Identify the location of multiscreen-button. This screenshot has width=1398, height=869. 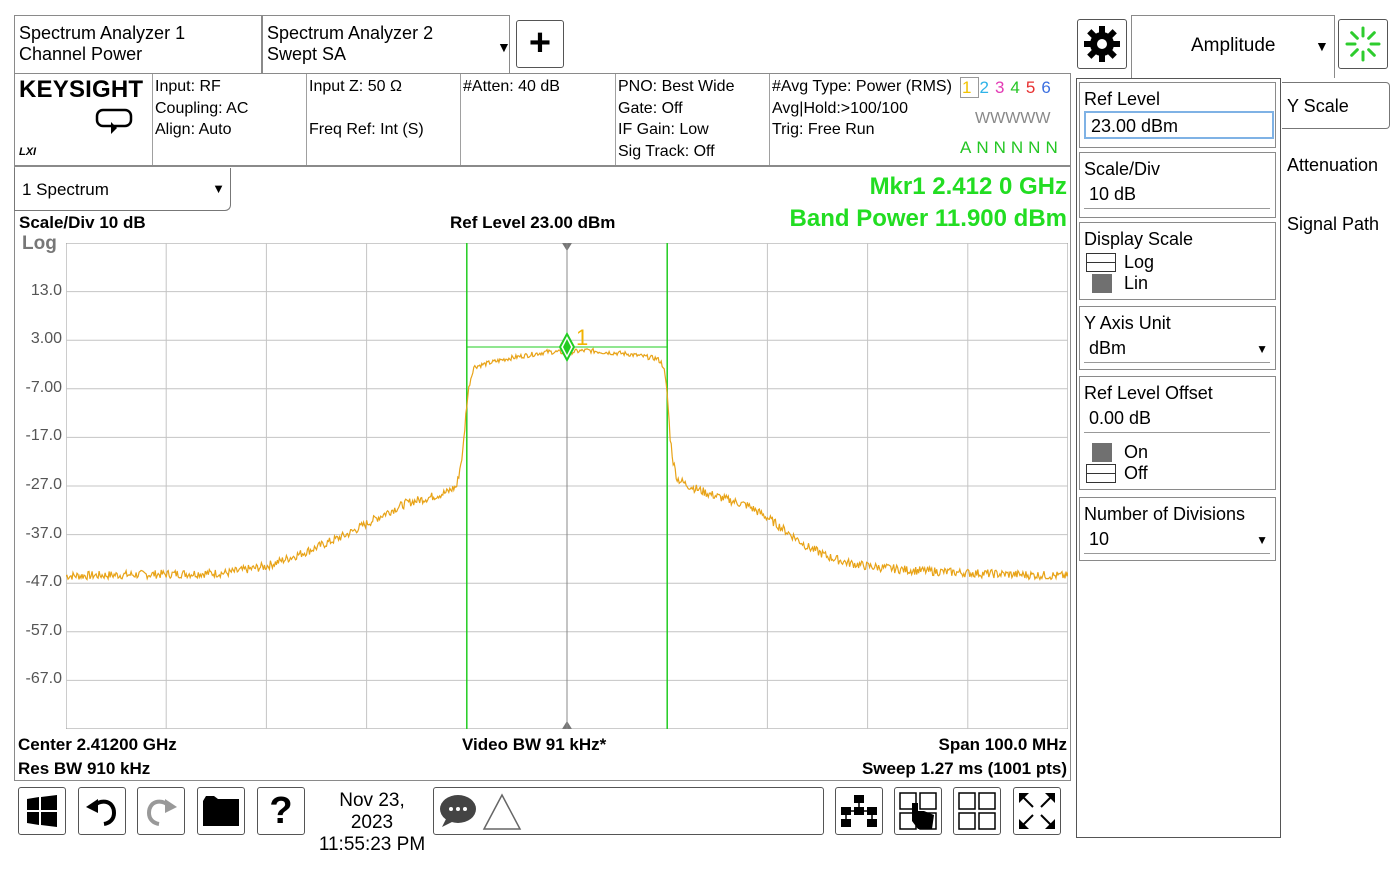
(859, 811).